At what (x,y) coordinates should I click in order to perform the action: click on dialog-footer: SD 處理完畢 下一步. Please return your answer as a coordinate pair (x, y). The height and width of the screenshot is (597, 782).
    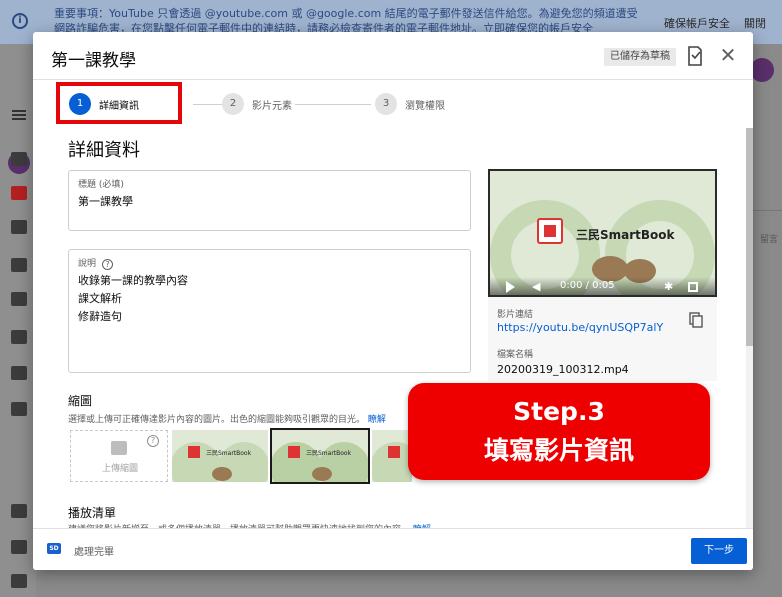
    Looking at the image, I should click on (393, 549).